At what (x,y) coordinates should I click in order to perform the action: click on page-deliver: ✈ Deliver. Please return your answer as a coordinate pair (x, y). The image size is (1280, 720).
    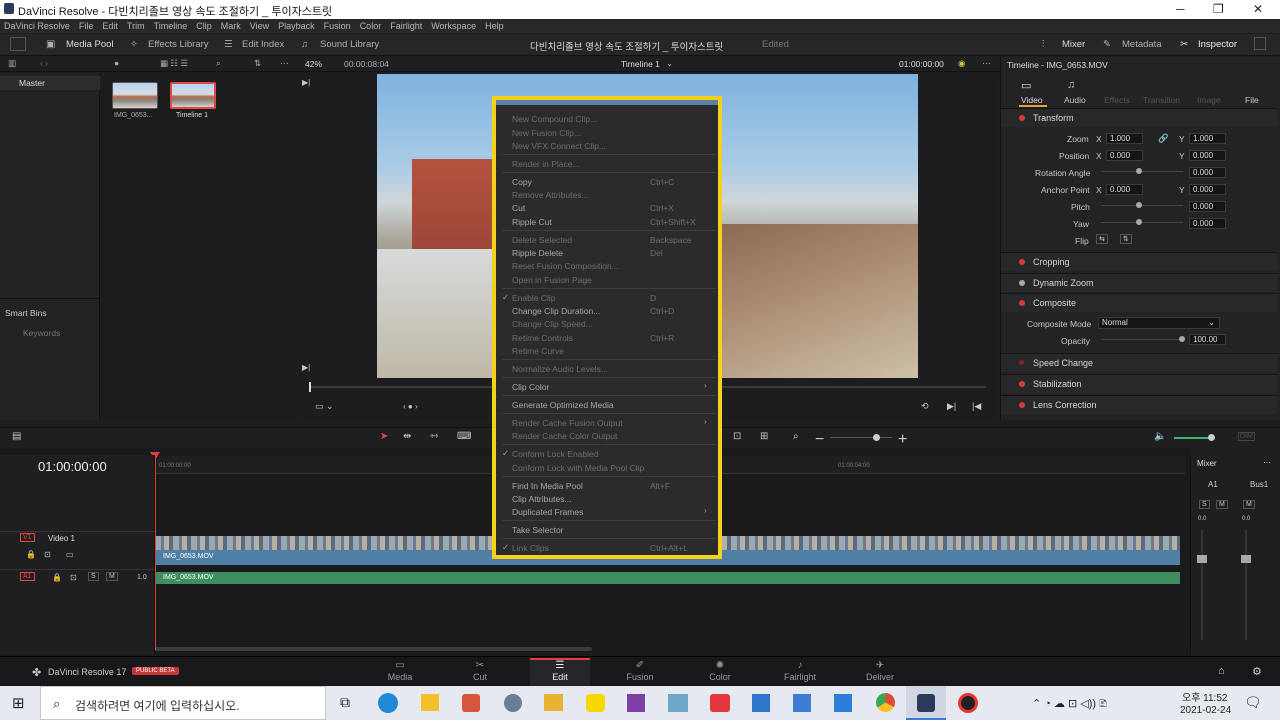
    Looking at the image, I should click on (880, 672).